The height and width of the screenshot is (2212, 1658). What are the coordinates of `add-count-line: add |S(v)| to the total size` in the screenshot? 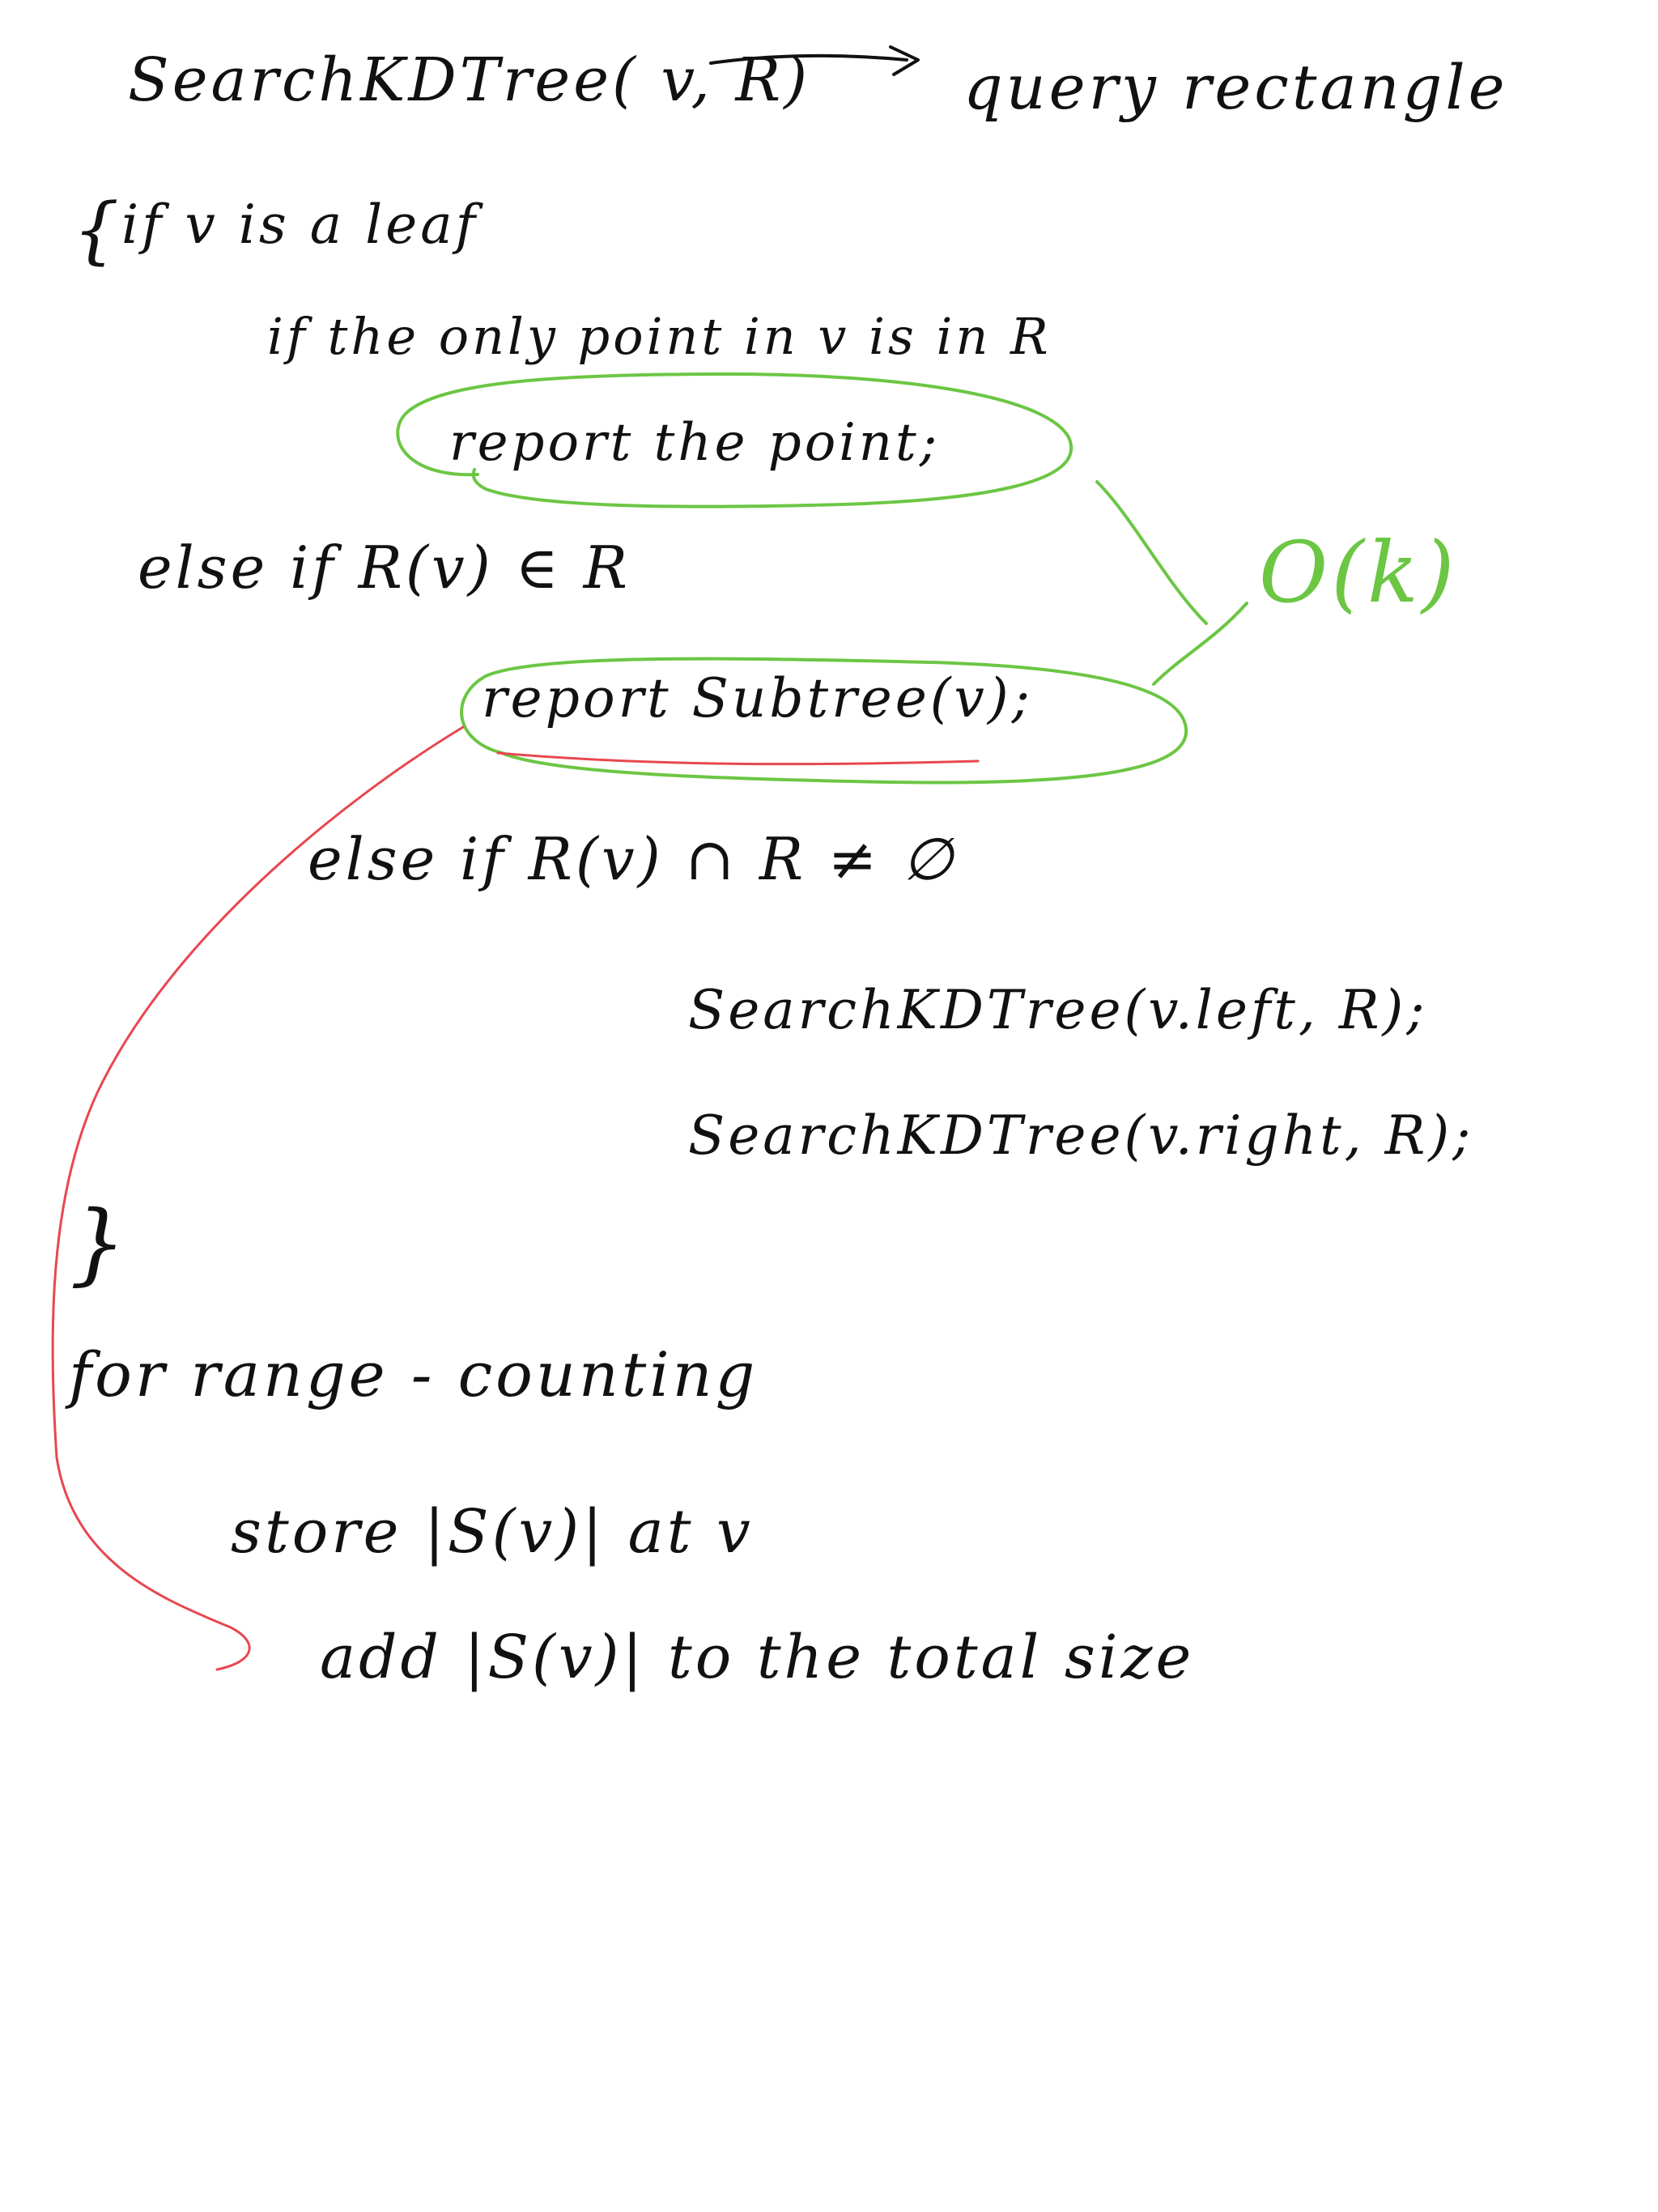 It's located at (757, 1658).